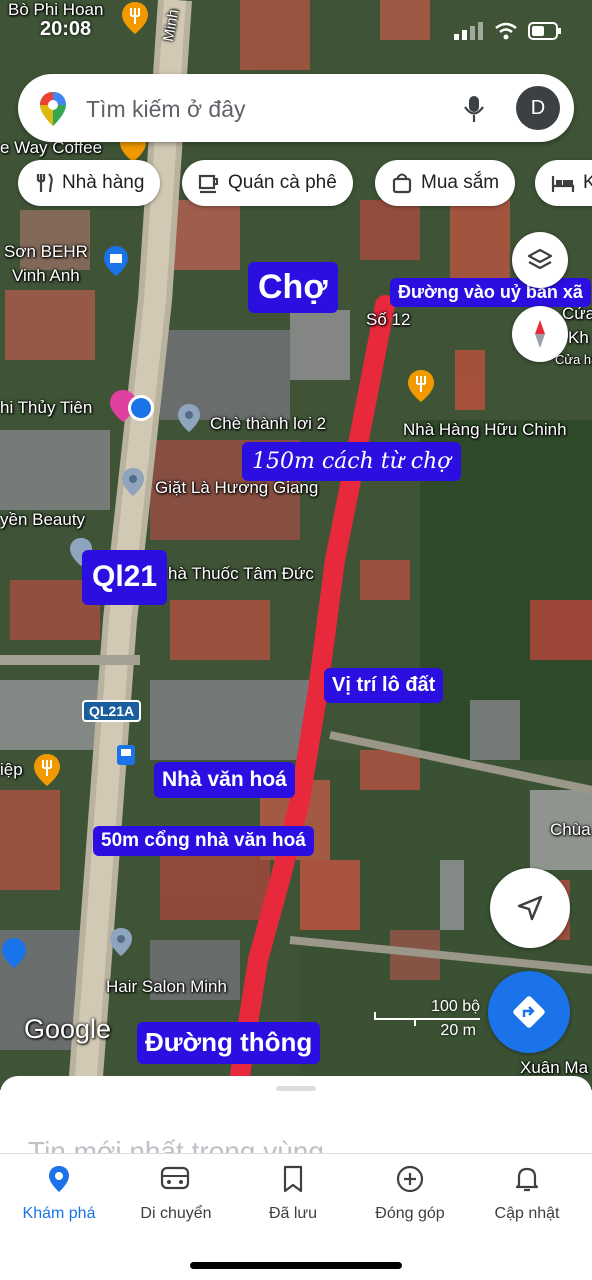  I want to click on annotation-cultural-house: Nhà văn hoá, so click(224, 780).